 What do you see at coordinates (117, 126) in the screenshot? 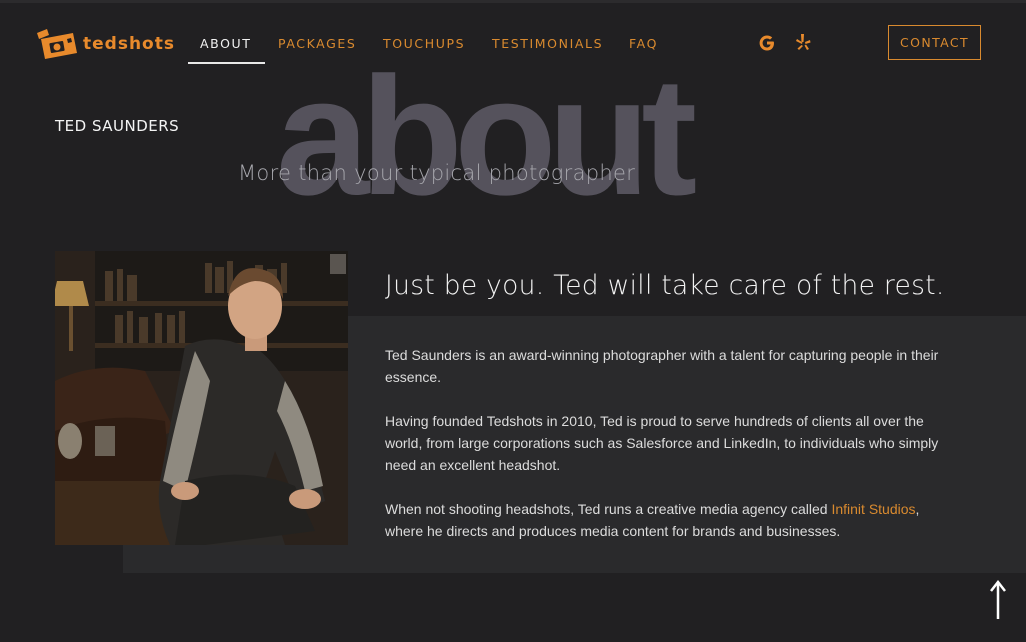
I see `photographer-name: TED SAUNDERS` at bounding box center [117, 126].